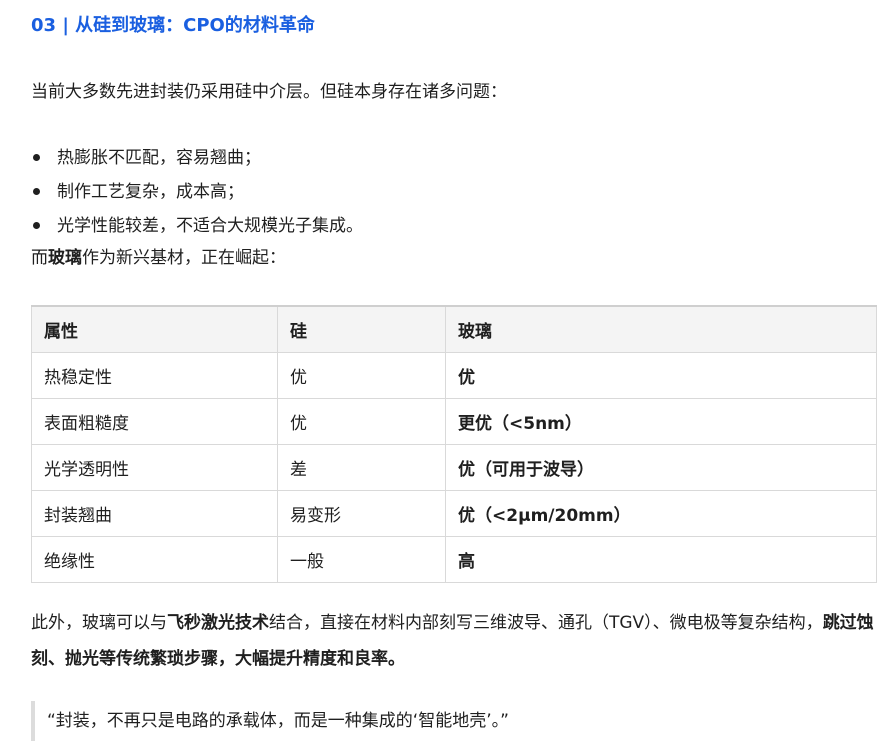 The image size is (895, 755). Describe the element at coordinates (154, 559) in the screenshot. I see `table-cell-property: 绝缘性` at that location.